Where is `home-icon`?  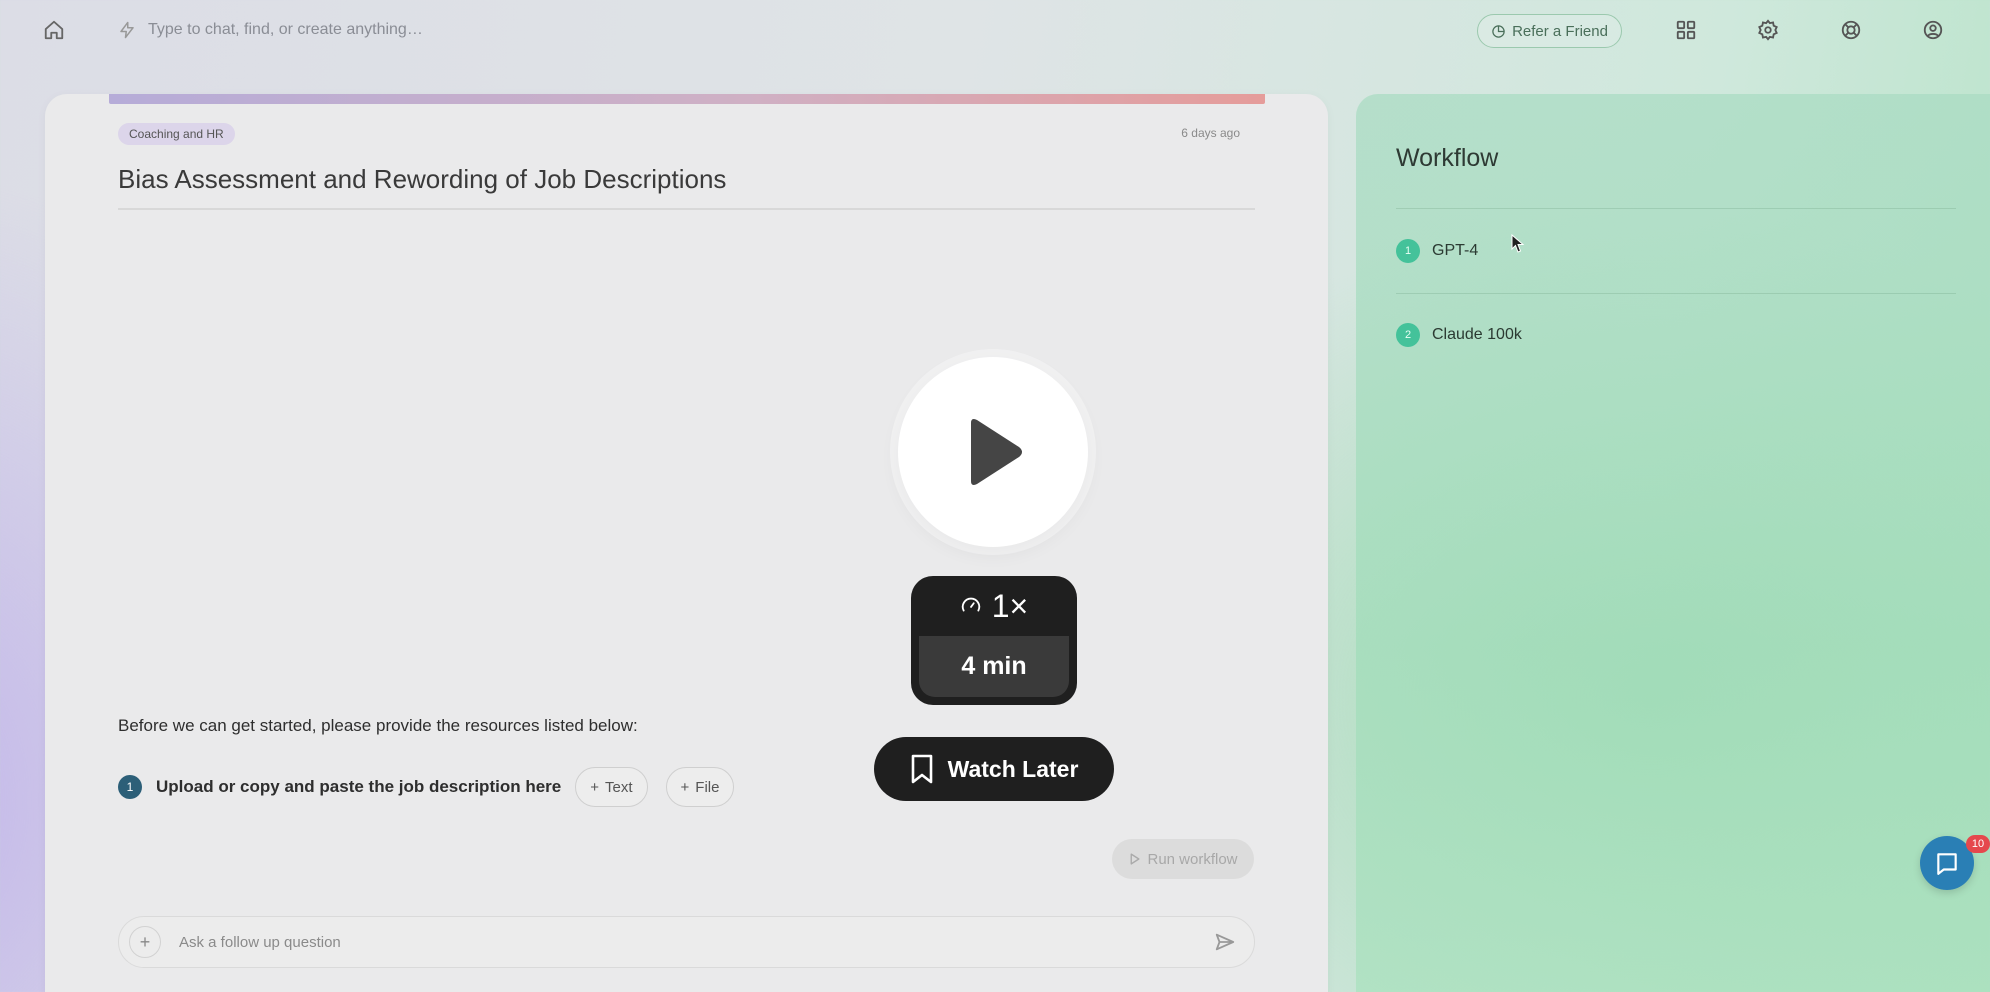 home-icon is located at coordinates (54, 30).